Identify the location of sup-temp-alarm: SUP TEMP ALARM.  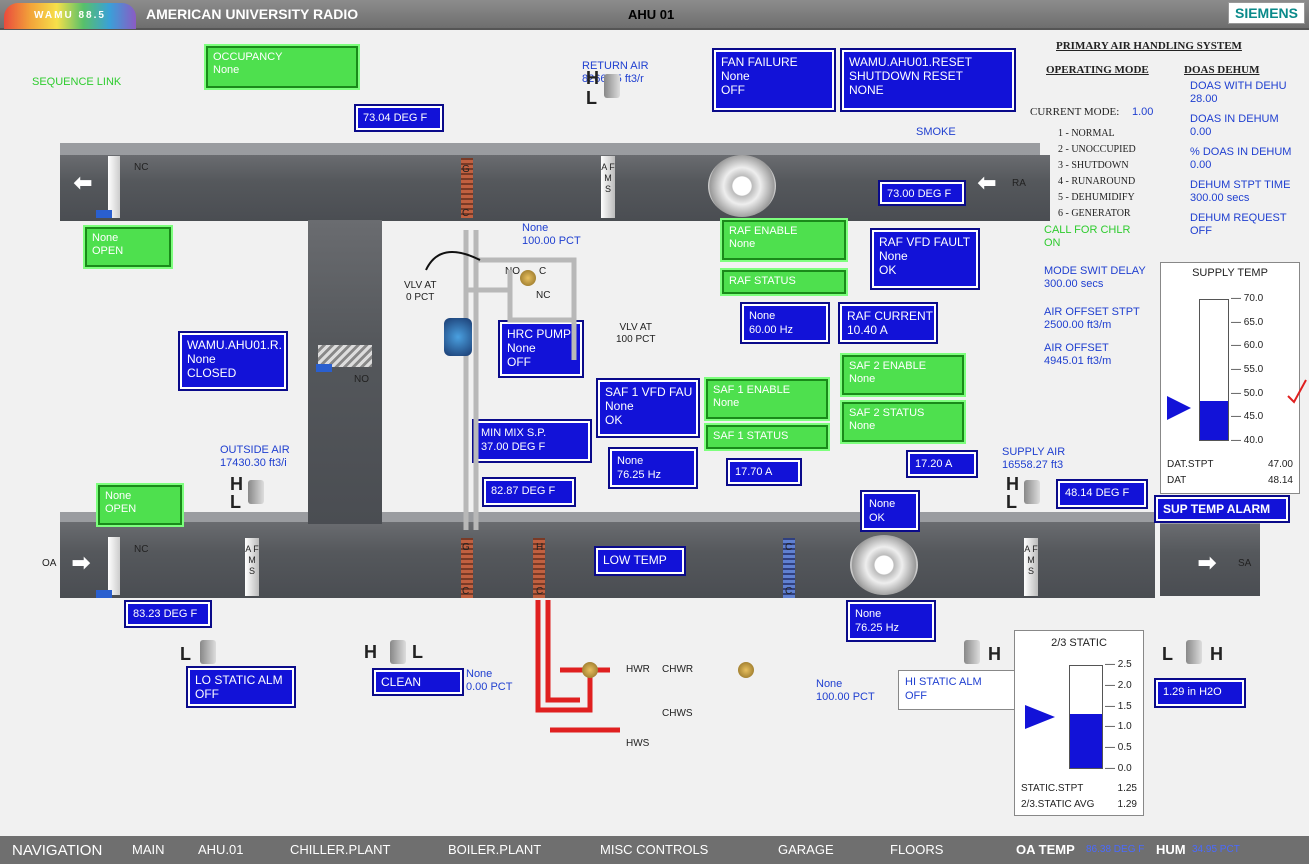
(1222, 509).